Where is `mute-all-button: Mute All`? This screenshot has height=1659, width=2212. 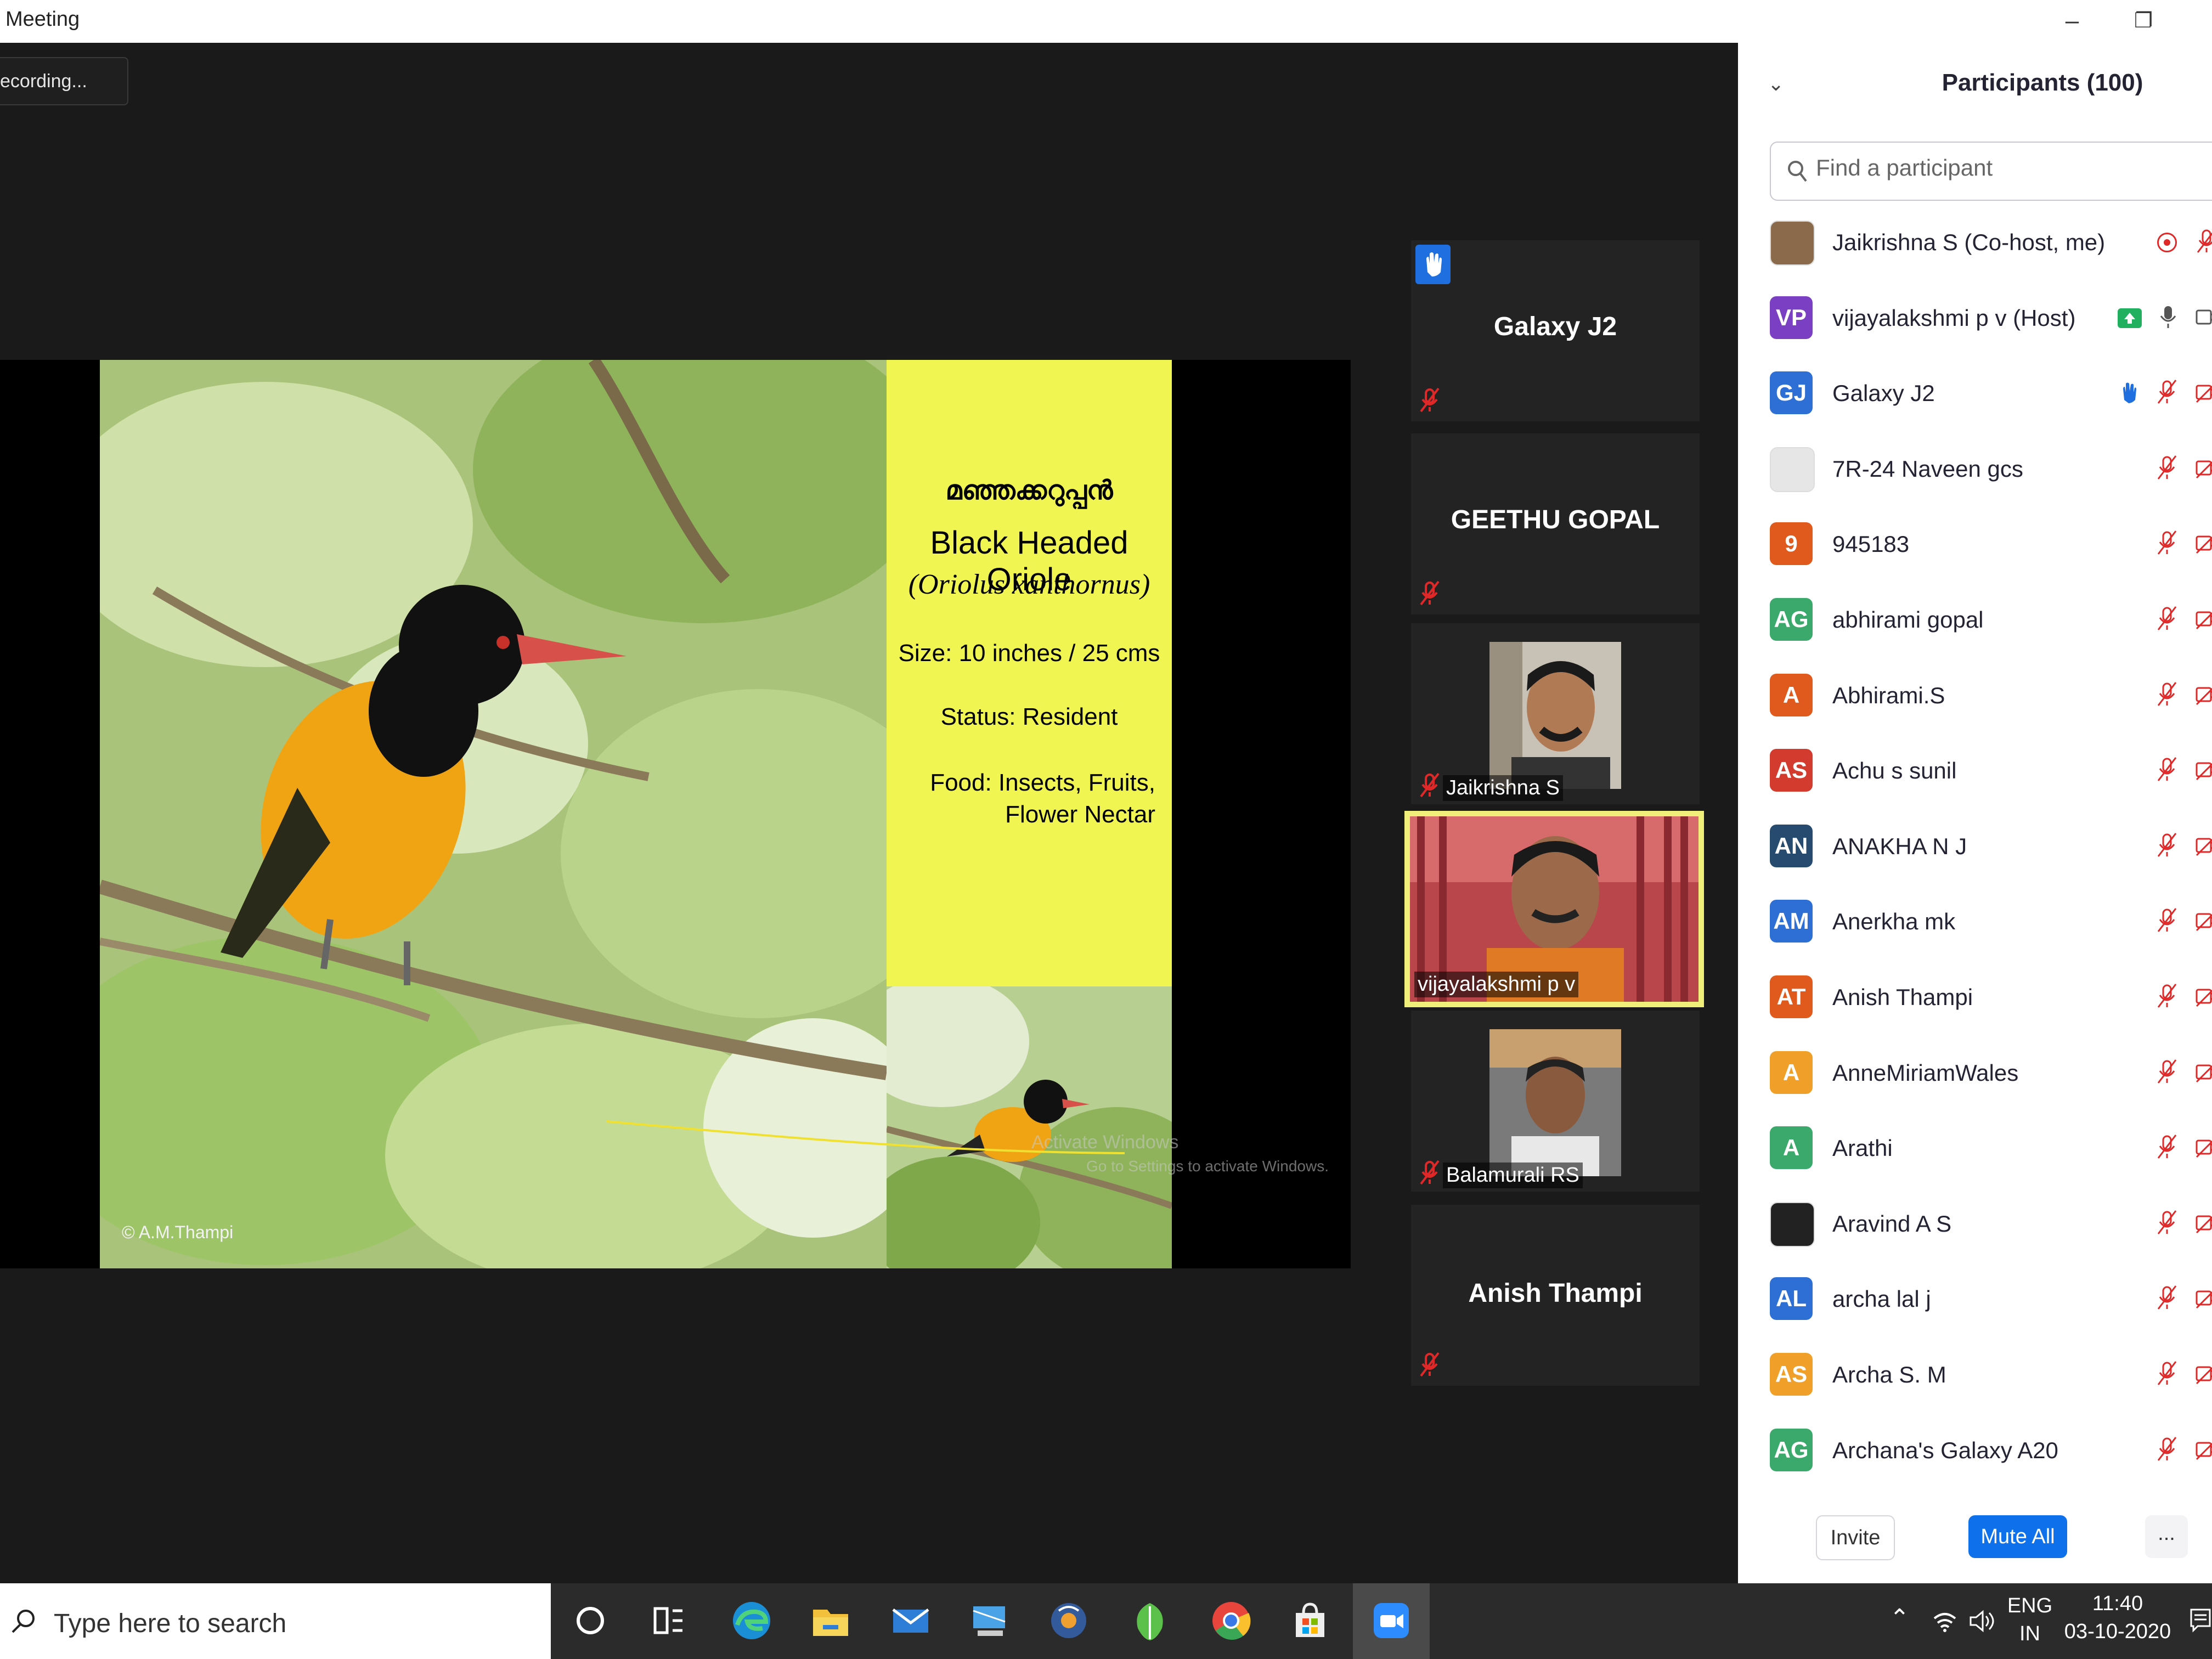 mute-all-button: Mute All is located at coordinates (2018, 1537).